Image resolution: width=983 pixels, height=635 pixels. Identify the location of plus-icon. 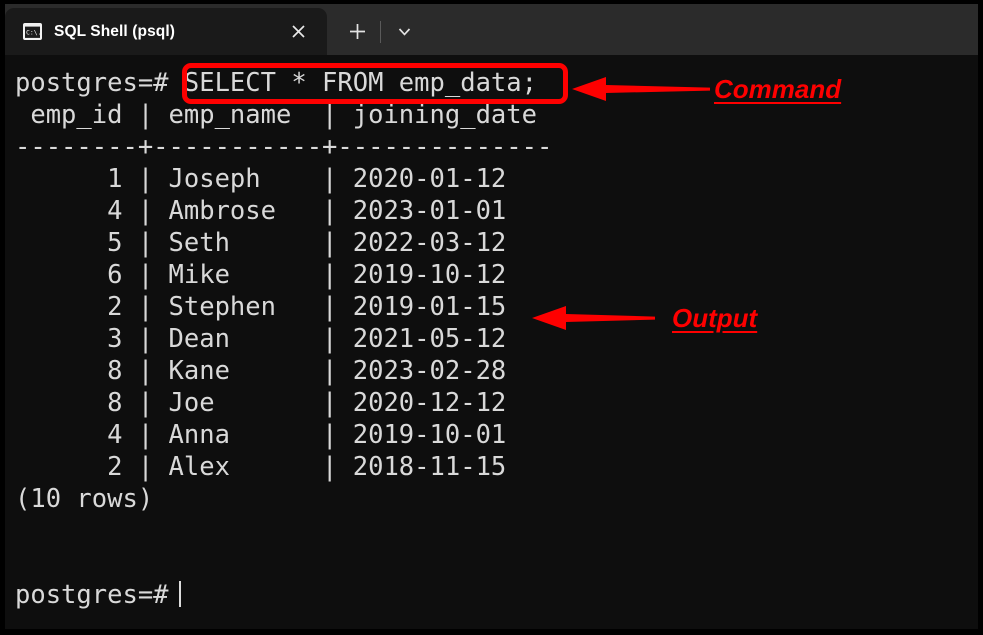
(357, 31).